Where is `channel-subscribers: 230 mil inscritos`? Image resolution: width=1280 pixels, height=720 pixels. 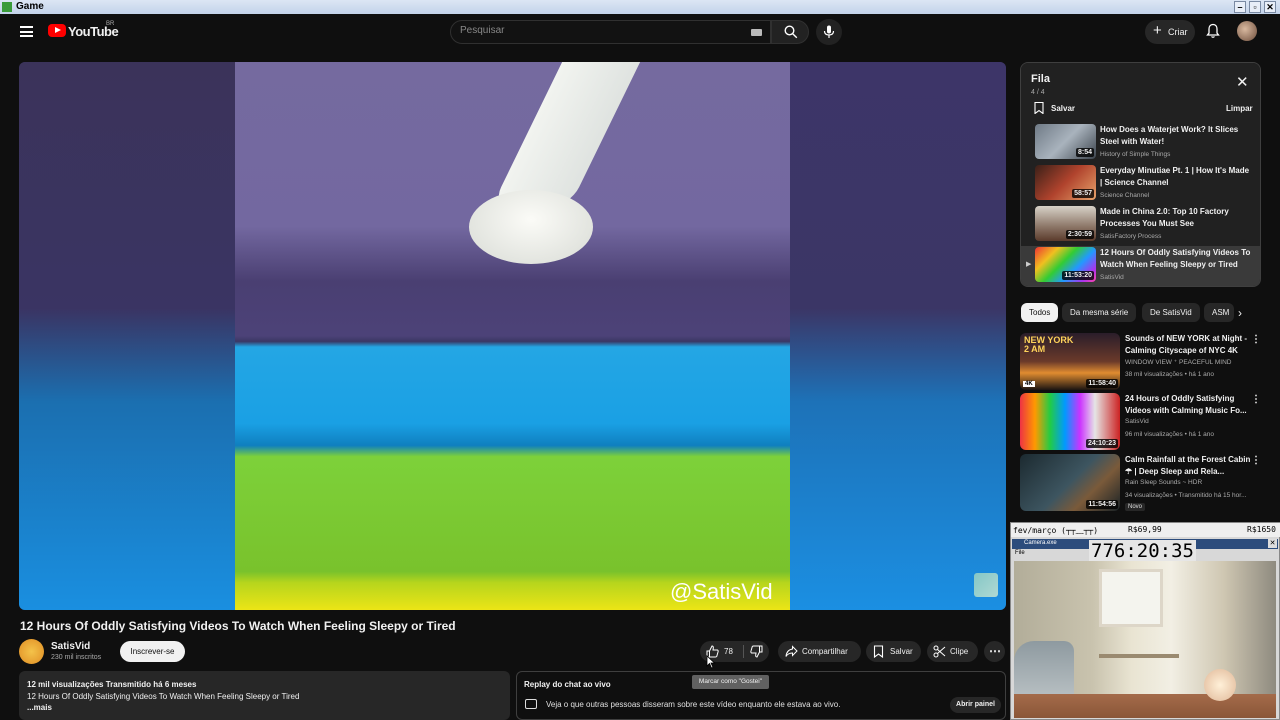
channel-subscribers: 230 mil inscritos is located at coordinates (76, 657).